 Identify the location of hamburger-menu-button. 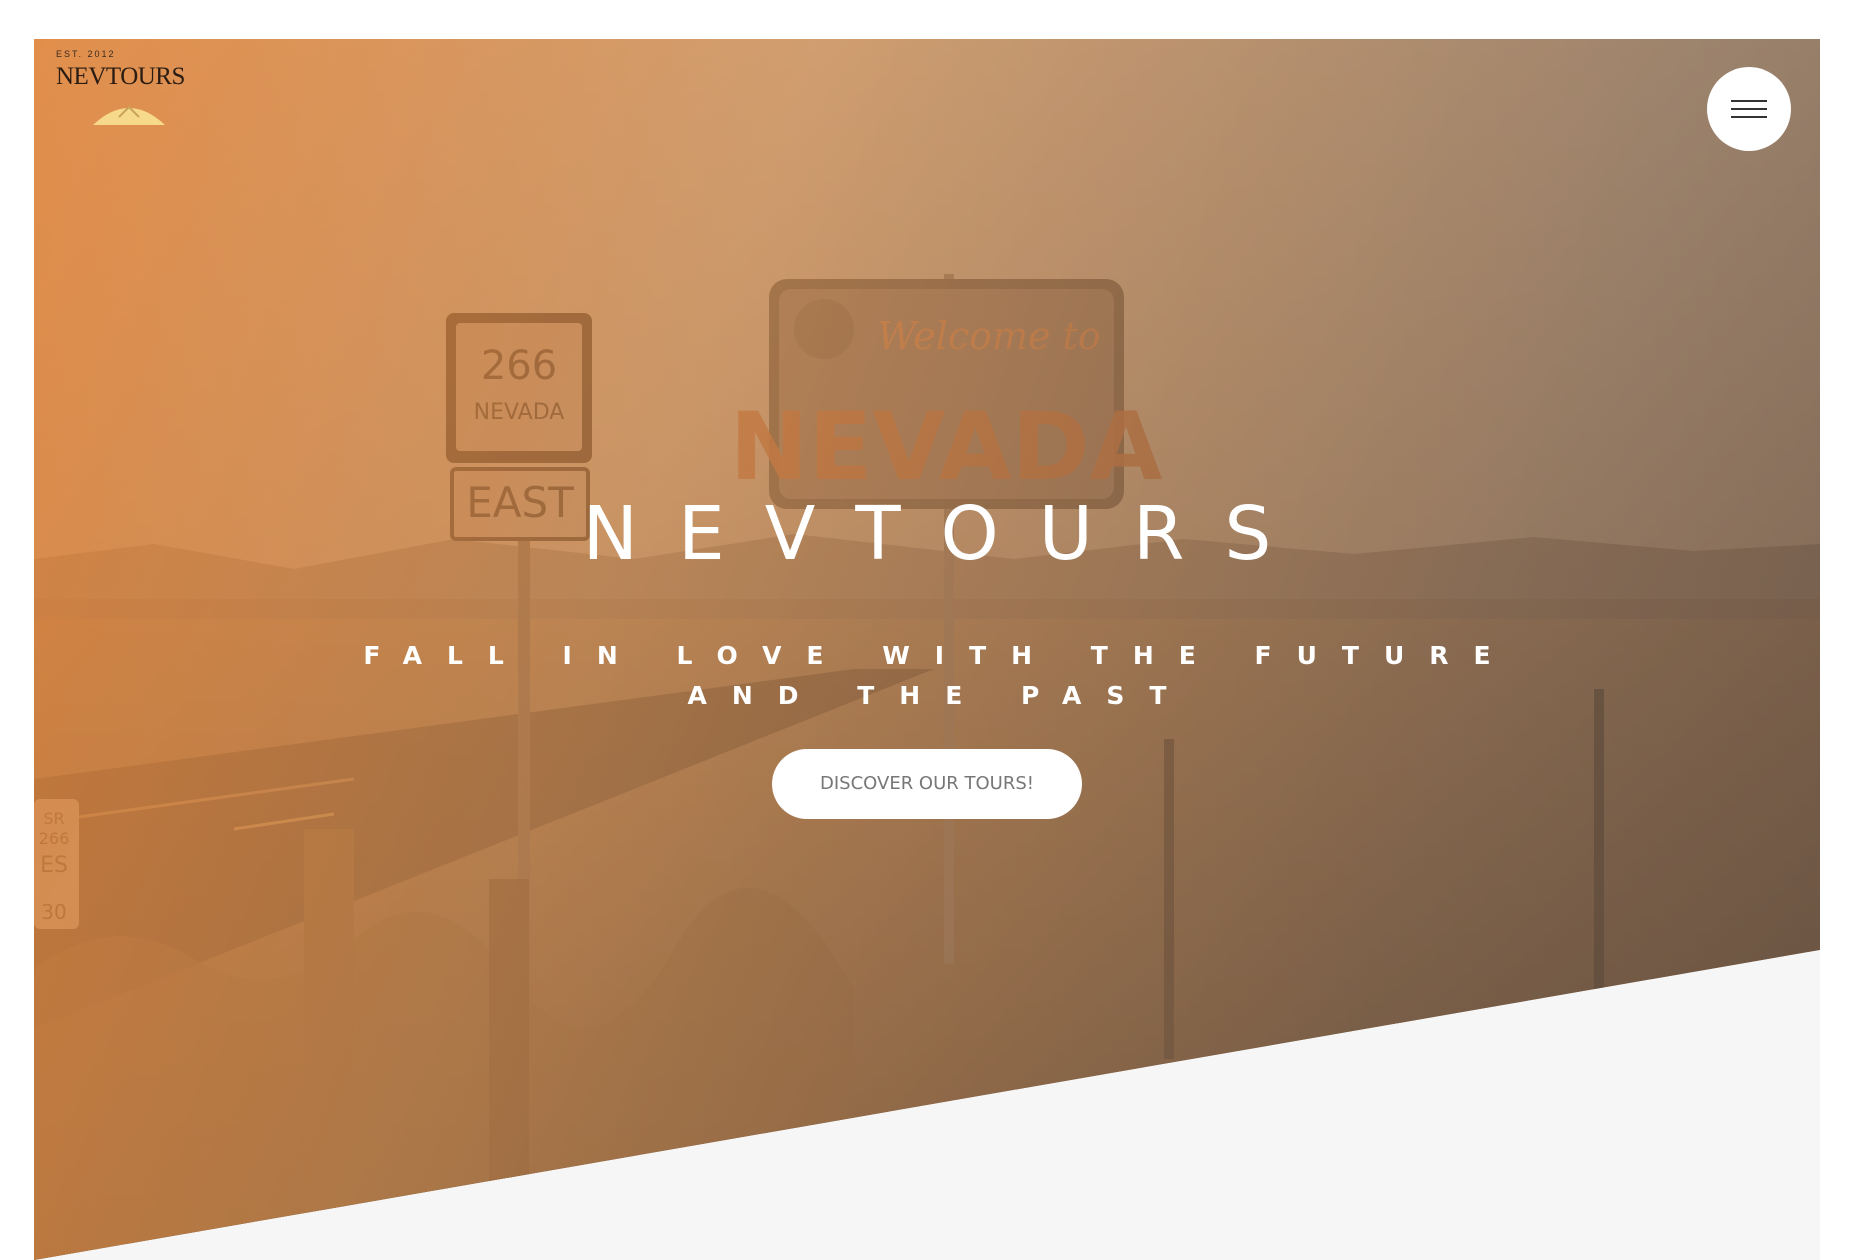
(1749, 109).